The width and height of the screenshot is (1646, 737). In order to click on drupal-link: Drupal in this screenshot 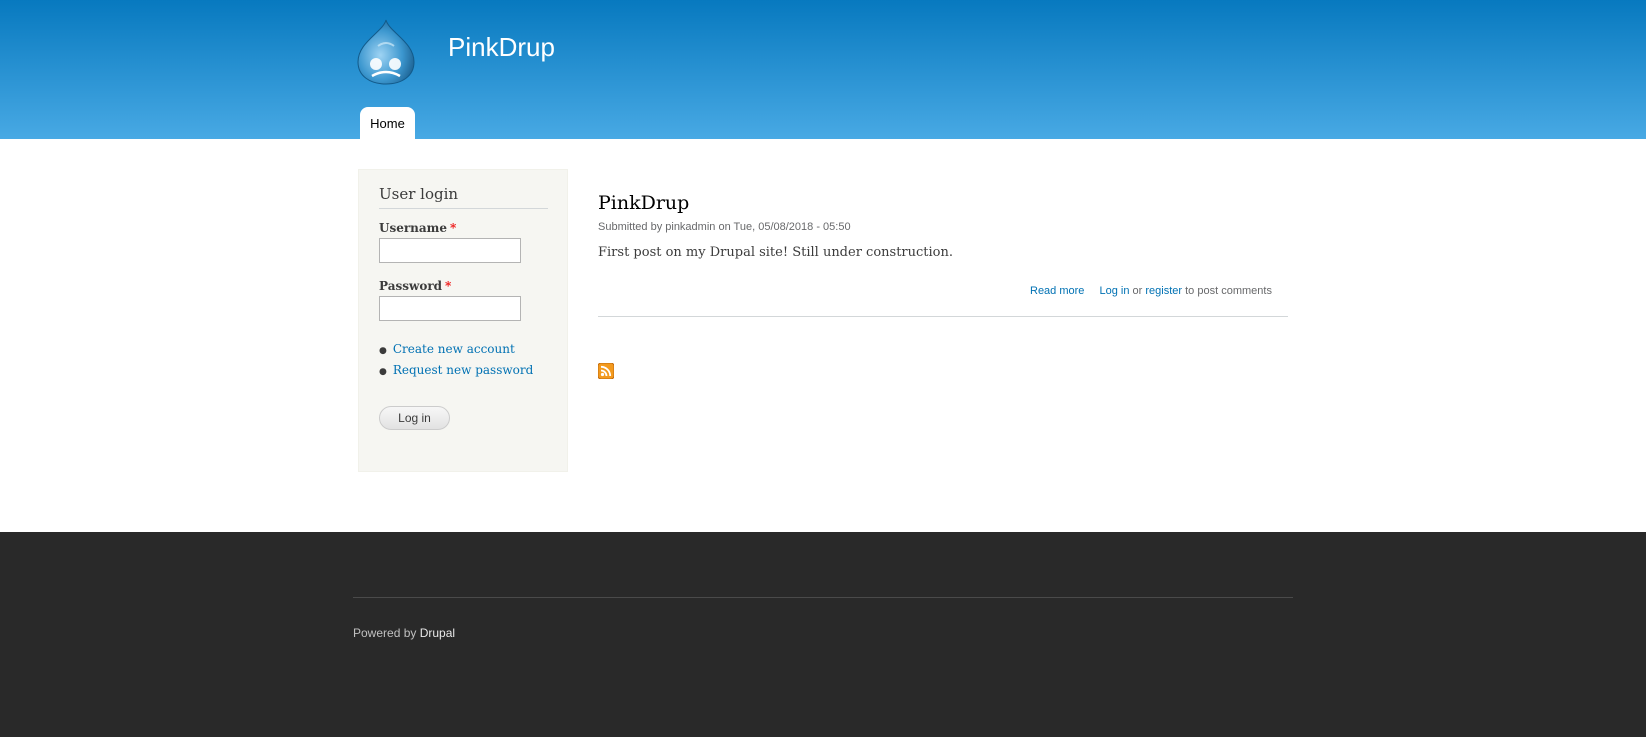, I will do `click(437, 633)`.